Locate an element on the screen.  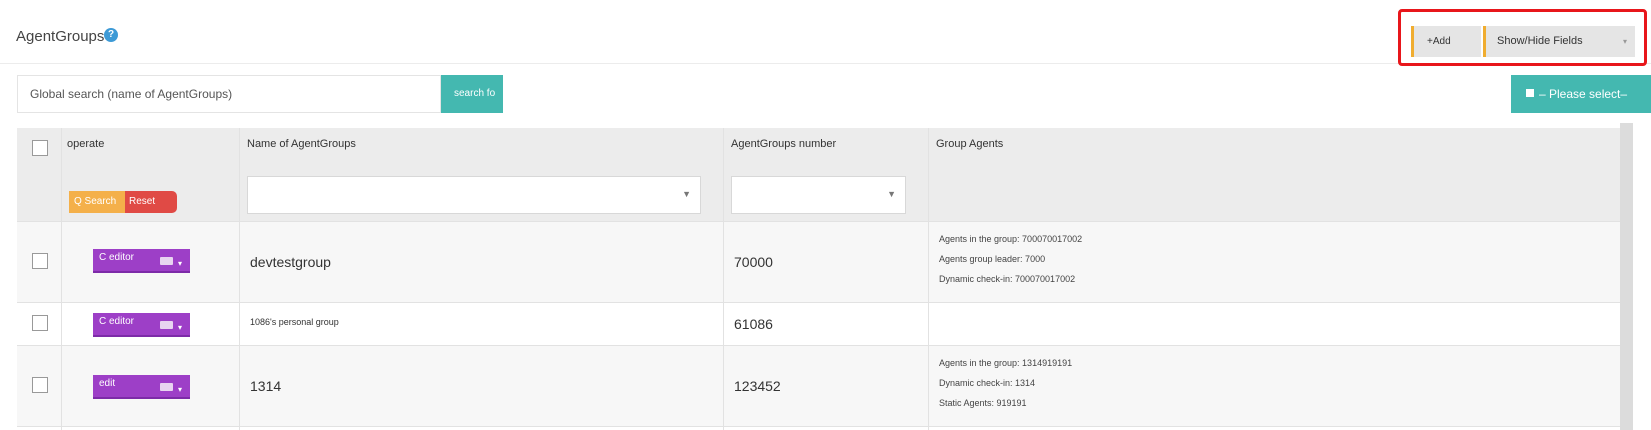
select-all-checkbox is located at coordinates (40, 148).